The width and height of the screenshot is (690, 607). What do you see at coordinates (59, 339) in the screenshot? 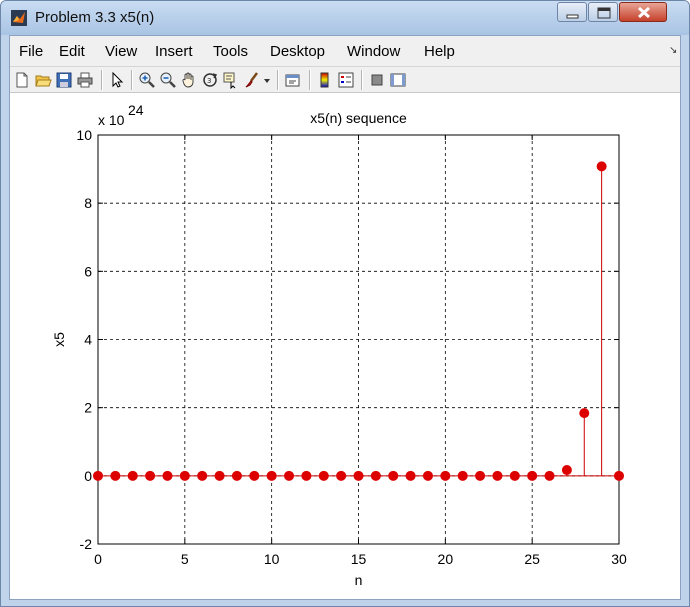
I see `y-axis-label: x5` at bounding box center [59, 339].